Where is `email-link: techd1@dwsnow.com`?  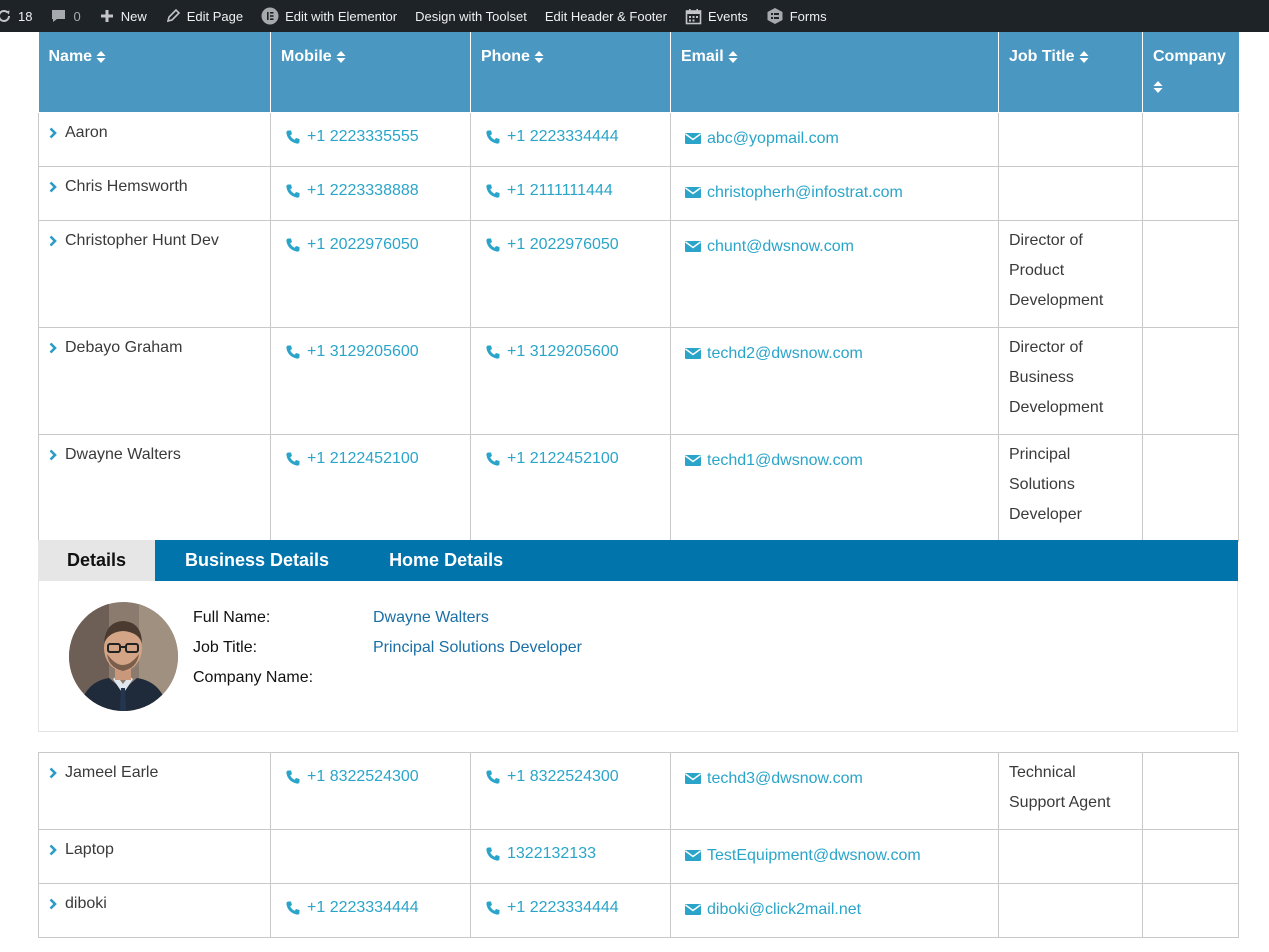 email-link: techd1@dwsnow.com is located at coordinates (772, 461).